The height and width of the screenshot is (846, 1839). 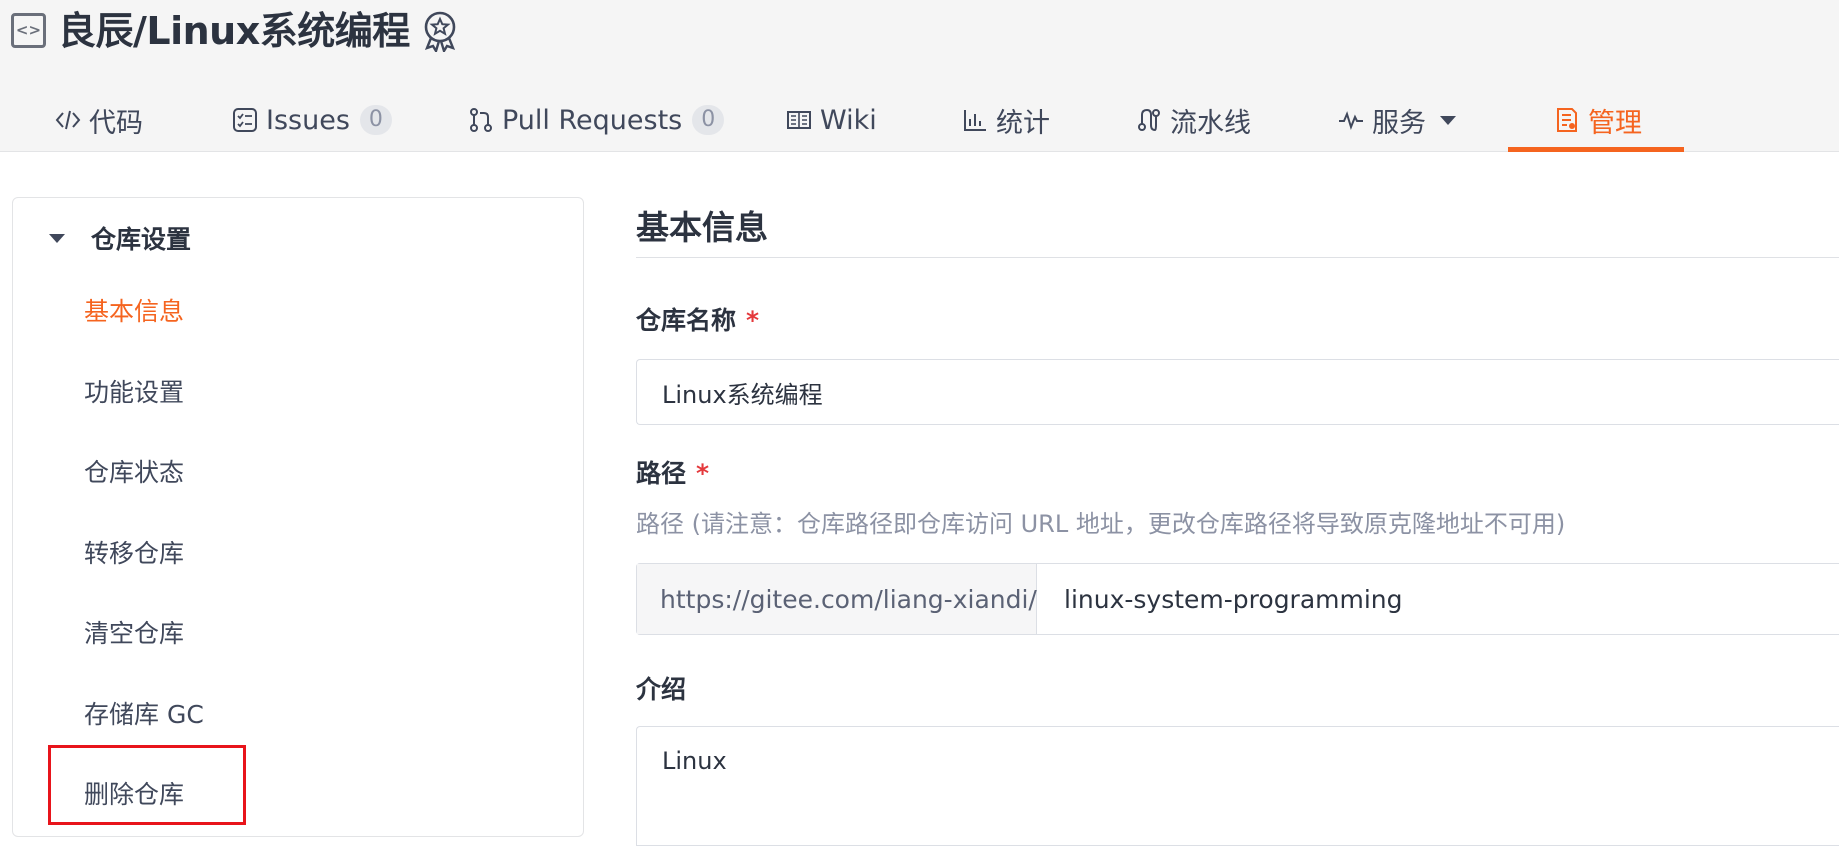 I want to click on issues-count-badge: 0, so click(x=375, y=120).